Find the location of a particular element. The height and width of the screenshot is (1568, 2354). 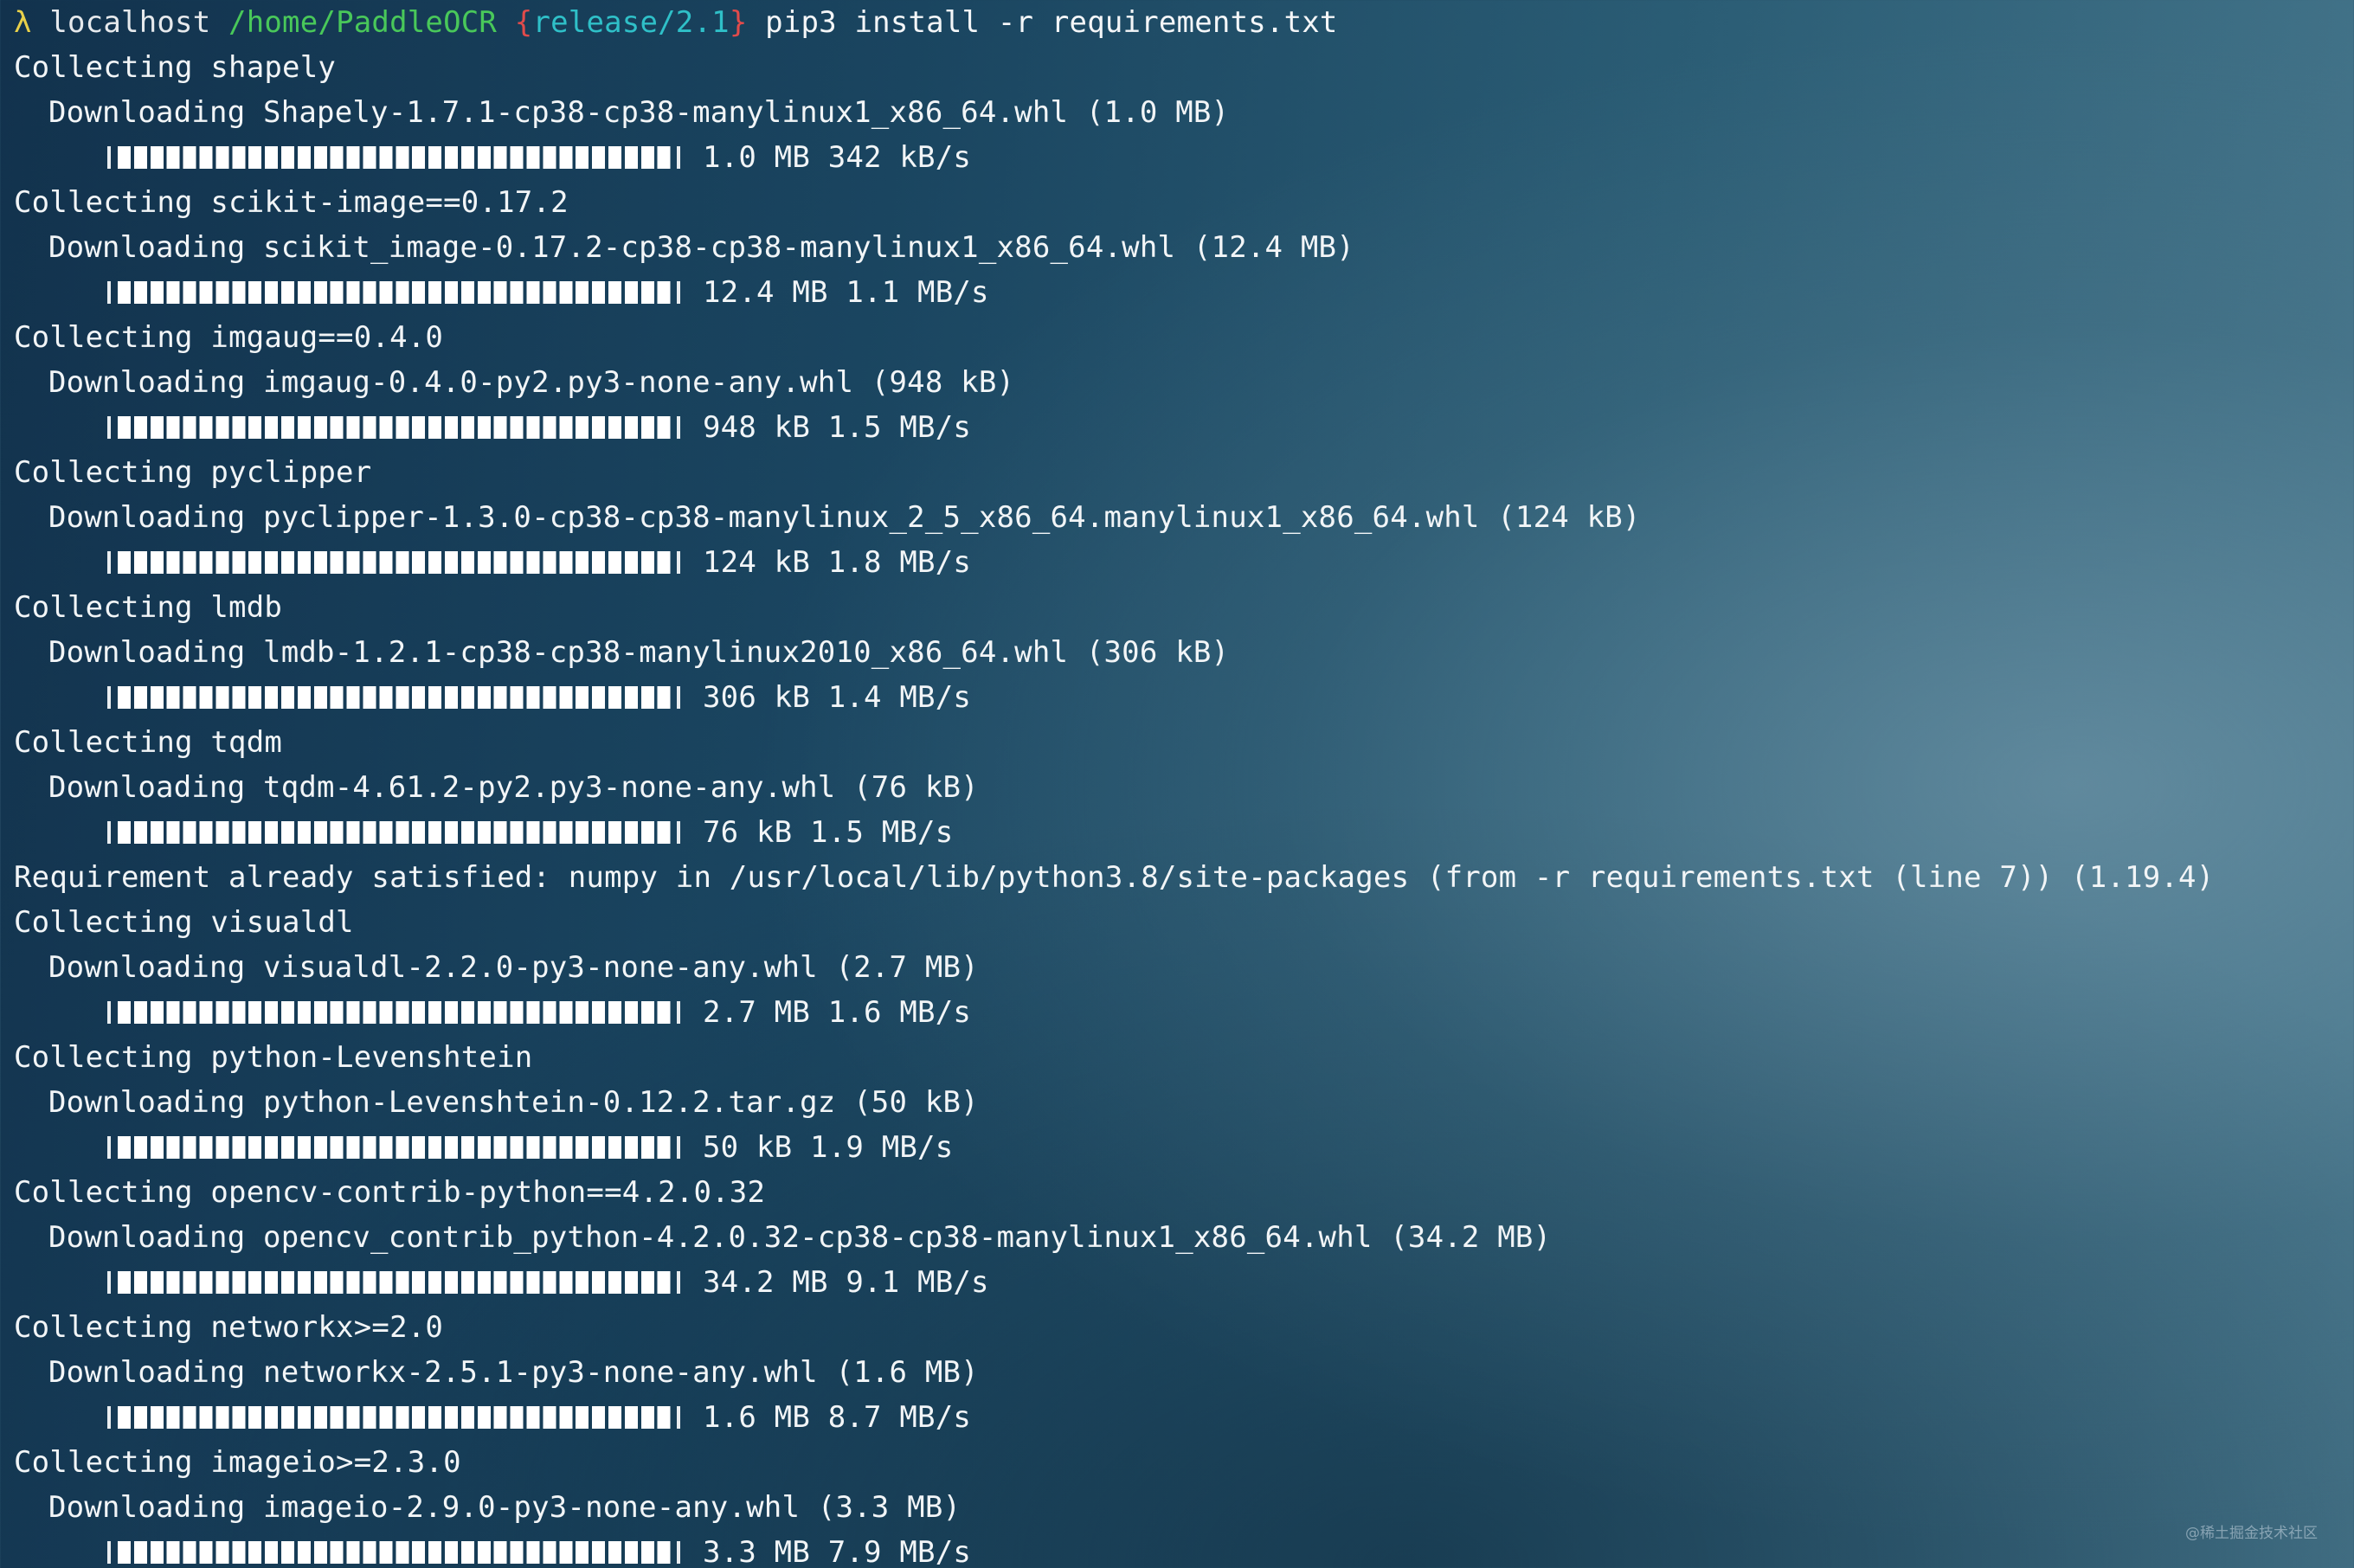

progress-line: 12.4 MB 1.1 MB/s is located at coordinates (546, 292).